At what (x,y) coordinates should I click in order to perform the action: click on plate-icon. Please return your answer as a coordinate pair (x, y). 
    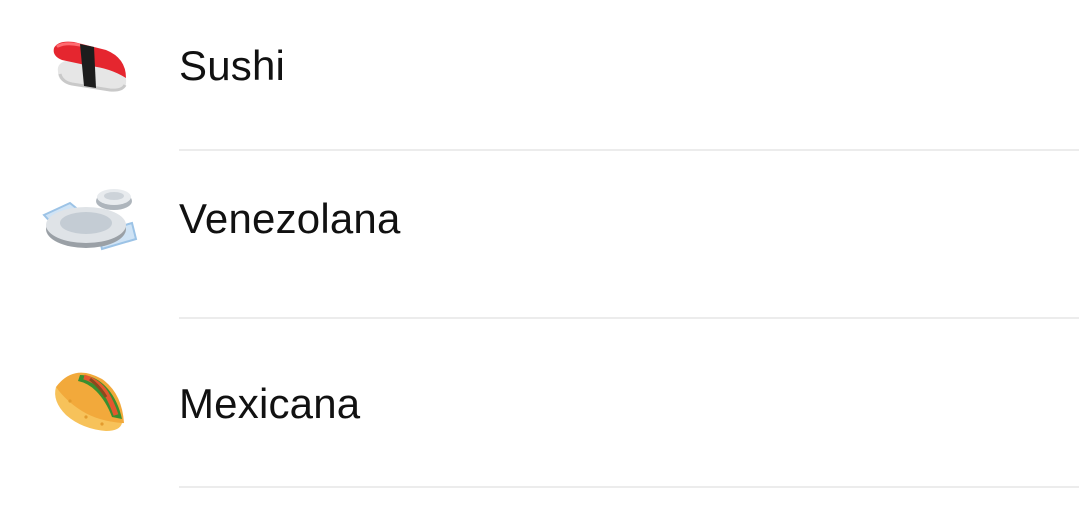
    Looking at the image, I should click on (90, 223).